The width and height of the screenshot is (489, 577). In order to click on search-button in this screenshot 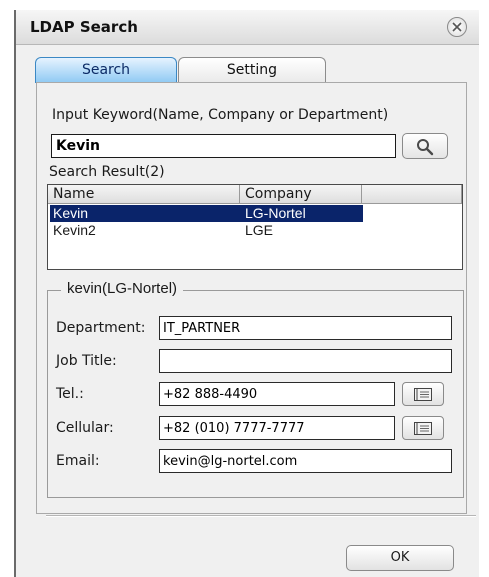, I will do `click(425, 146)`.